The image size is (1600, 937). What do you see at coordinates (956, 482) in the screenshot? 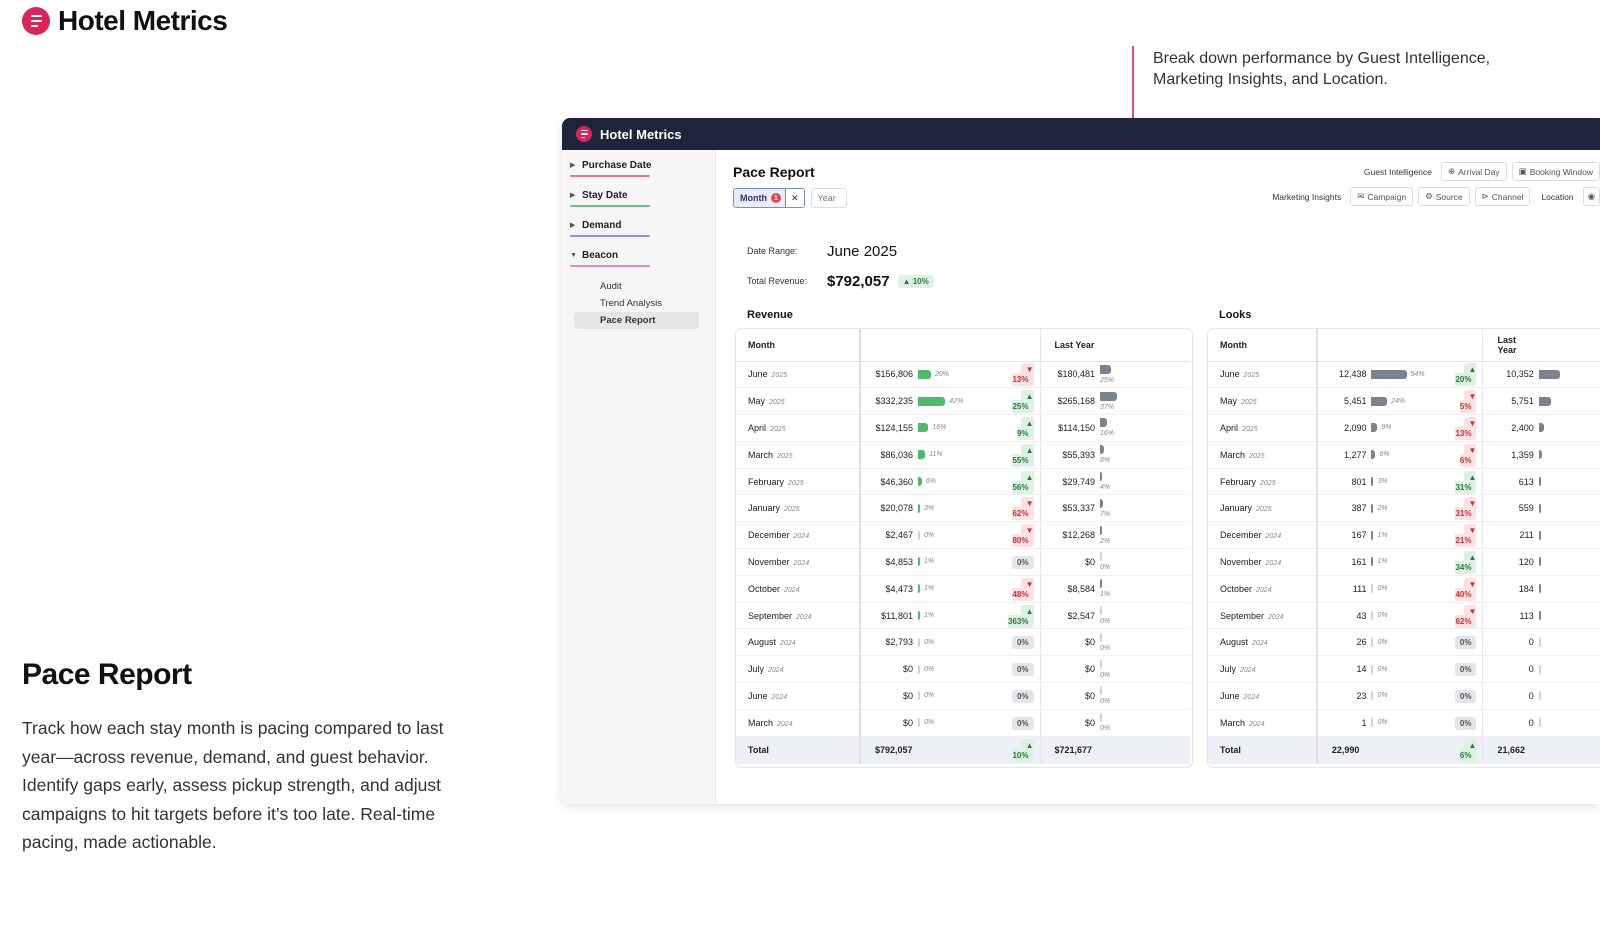
I see `share-wrap: 6%` at bounding box center [956, 482].